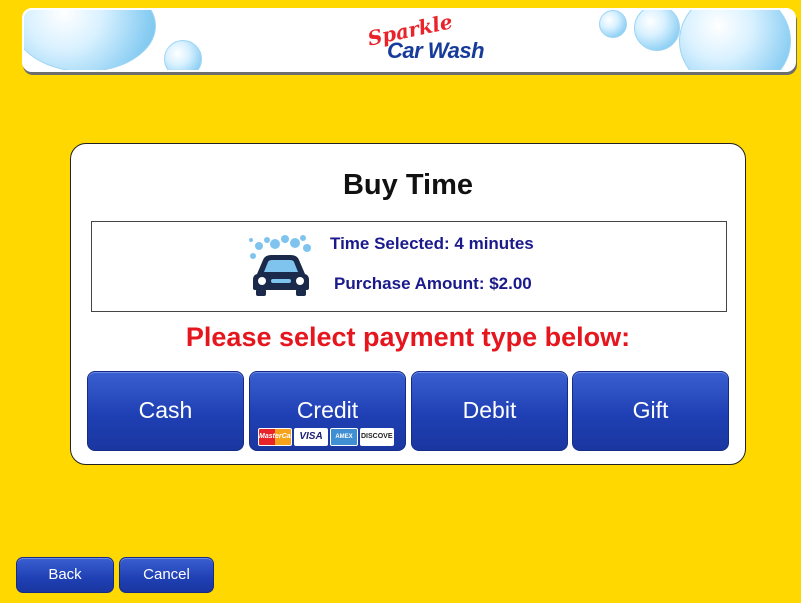 The width and height of the screenshot is (801, 603). Describe the element at coordinates (281, 267) in the screenshot. I see `car-wash-icon` at that location.